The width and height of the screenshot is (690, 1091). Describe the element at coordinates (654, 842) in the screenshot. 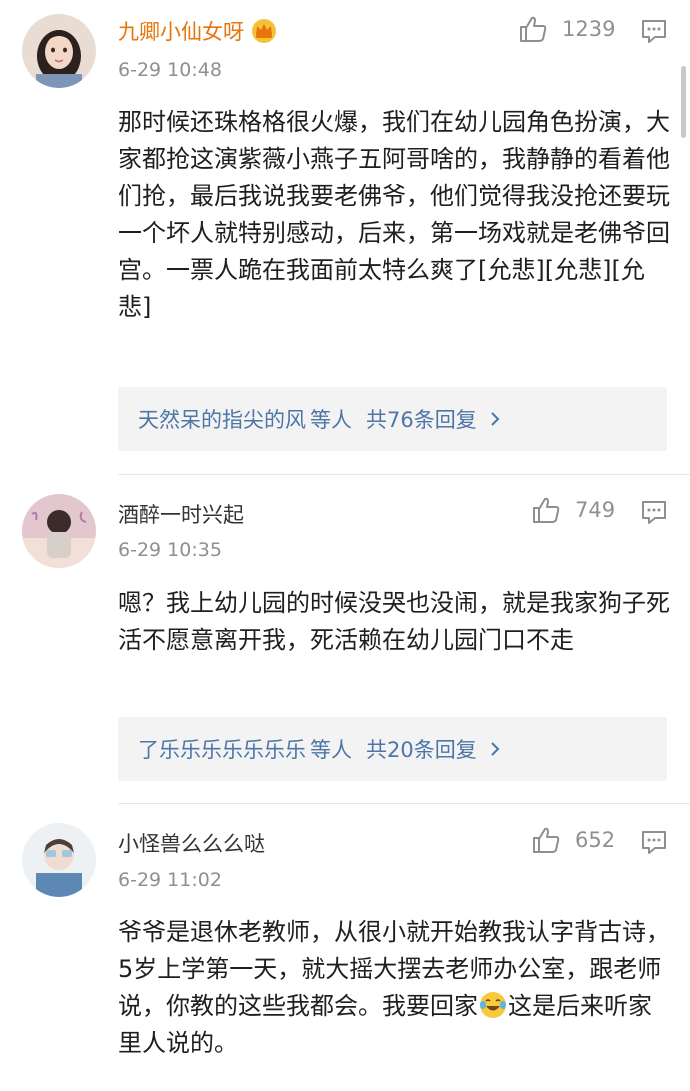

I see `comment-icon` at that location.